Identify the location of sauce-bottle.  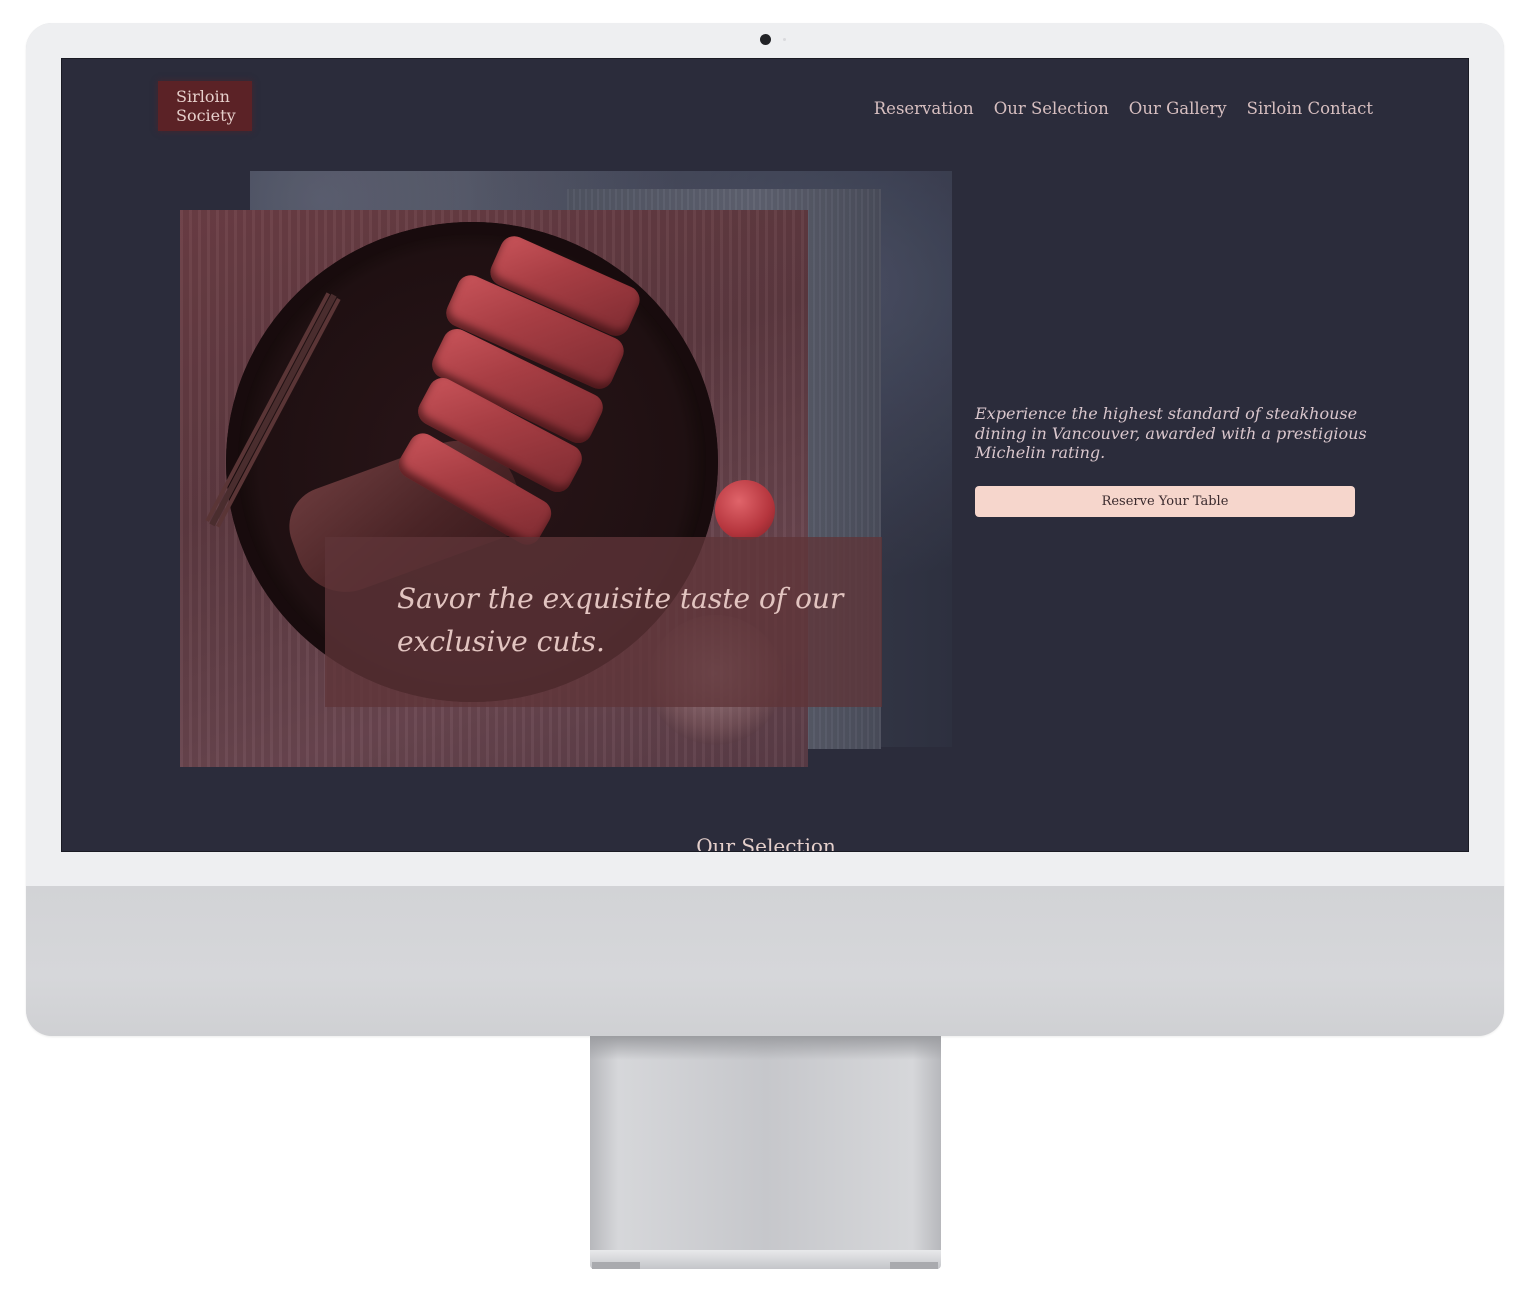
(745, 510).